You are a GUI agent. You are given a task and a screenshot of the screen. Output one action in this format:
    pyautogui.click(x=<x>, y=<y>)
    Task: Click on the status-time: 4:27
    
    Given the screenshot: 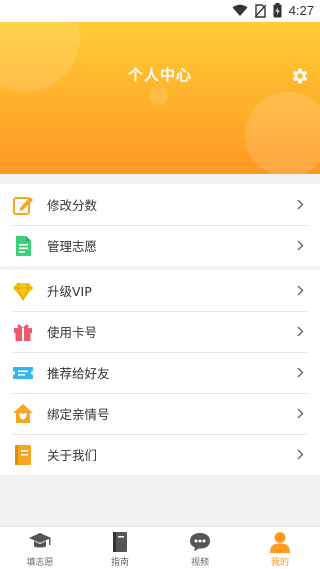 What is the action you would take?
    pyautogui.click(x=301, y=10)
    